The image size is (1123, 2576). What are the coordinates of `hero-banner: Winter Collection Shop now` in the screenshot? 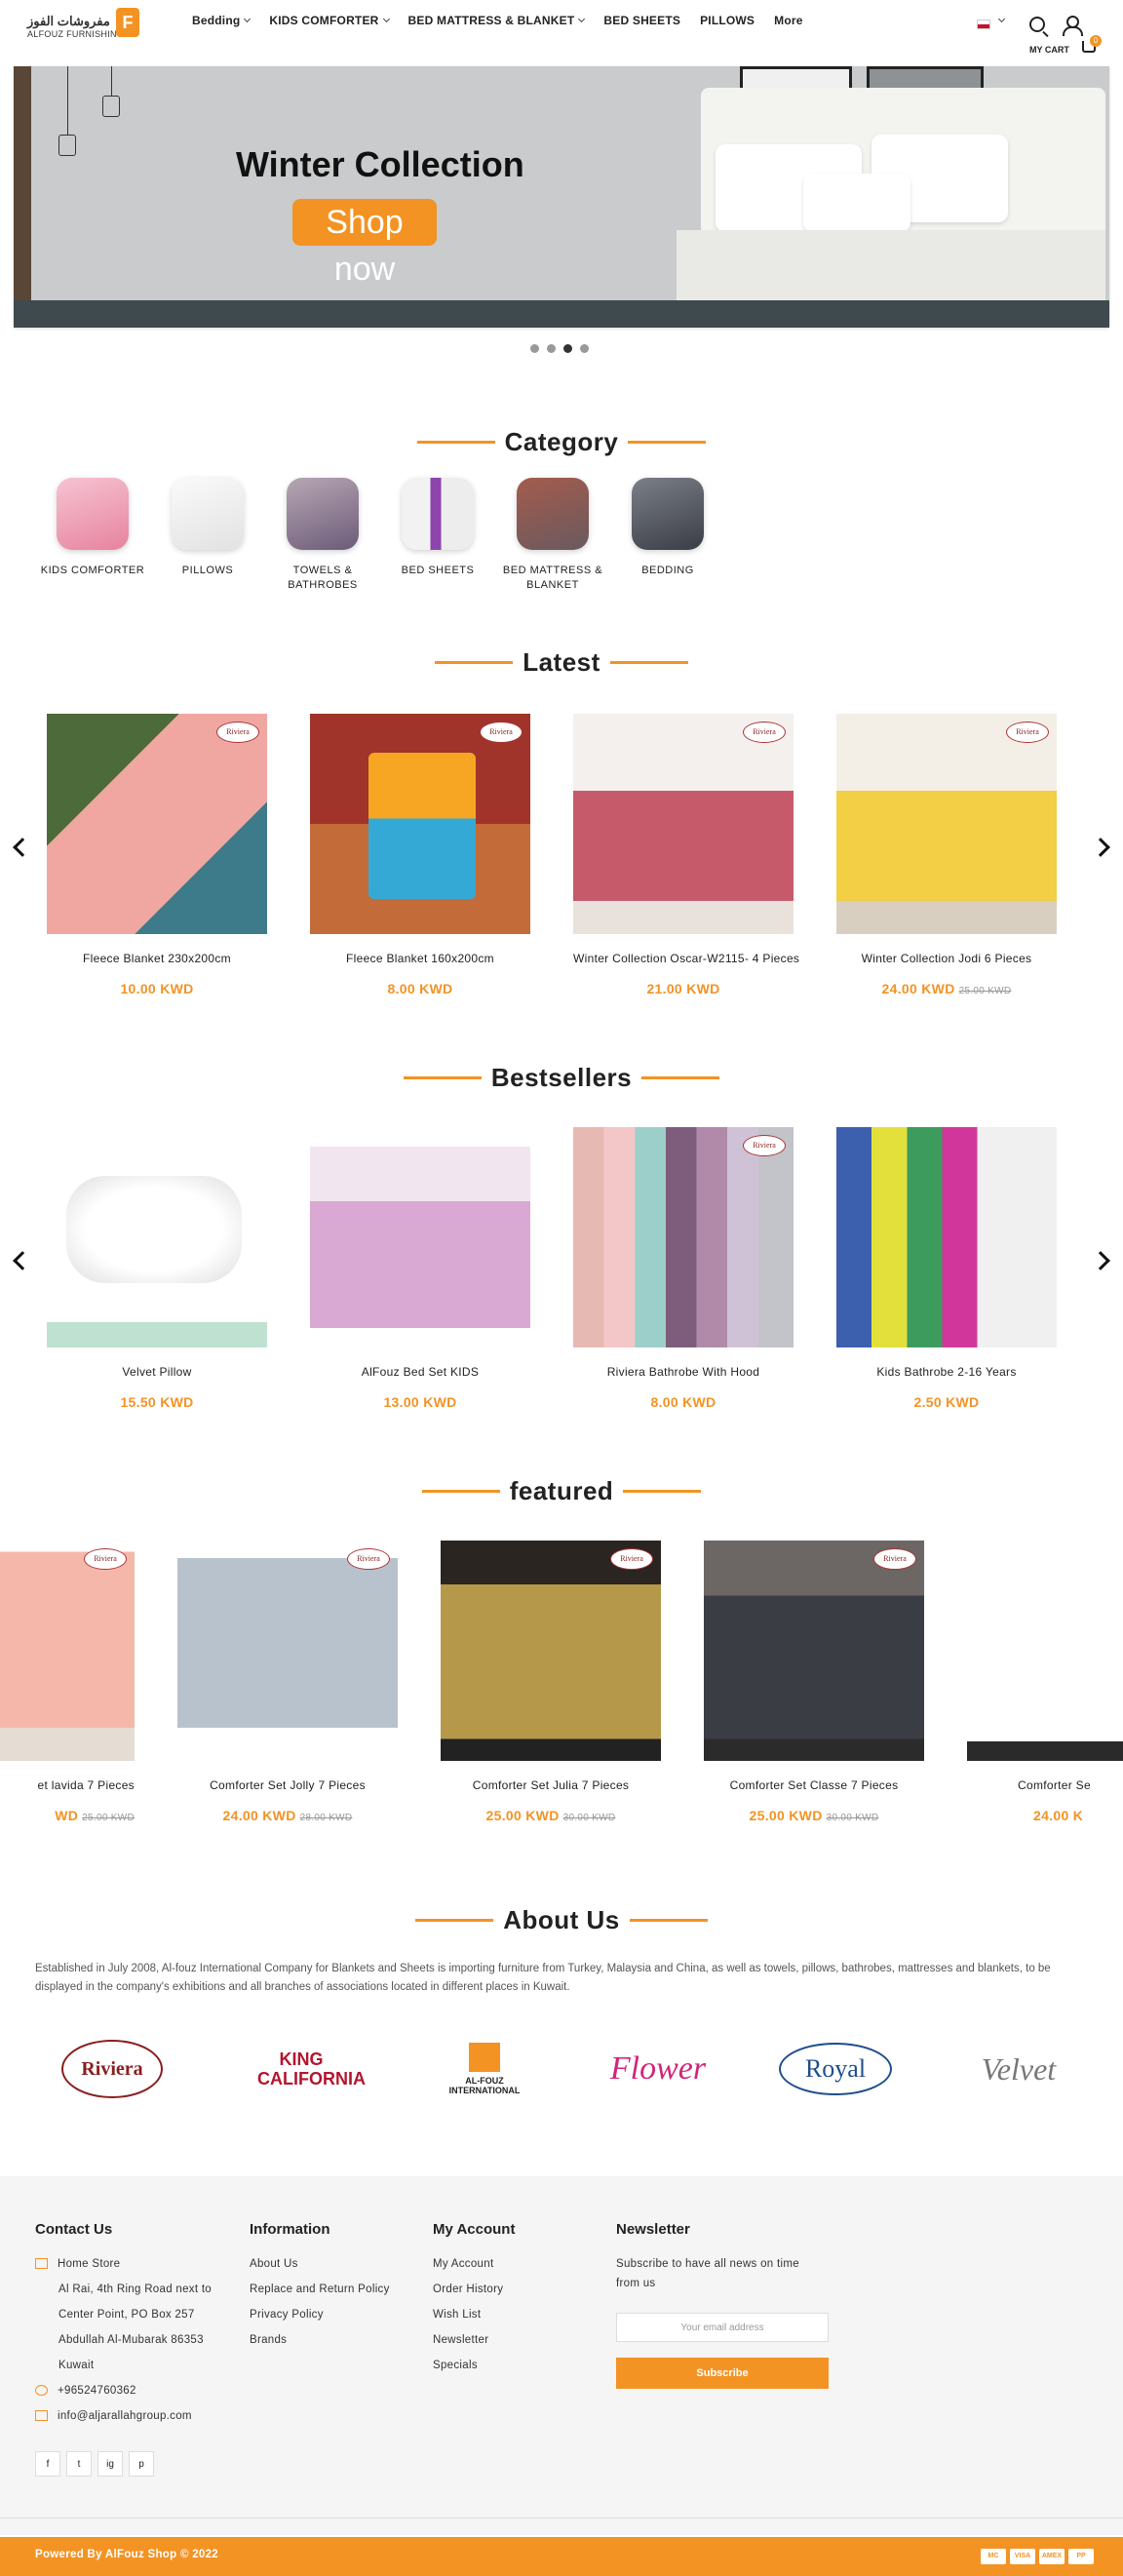 It's located at (561, 197).